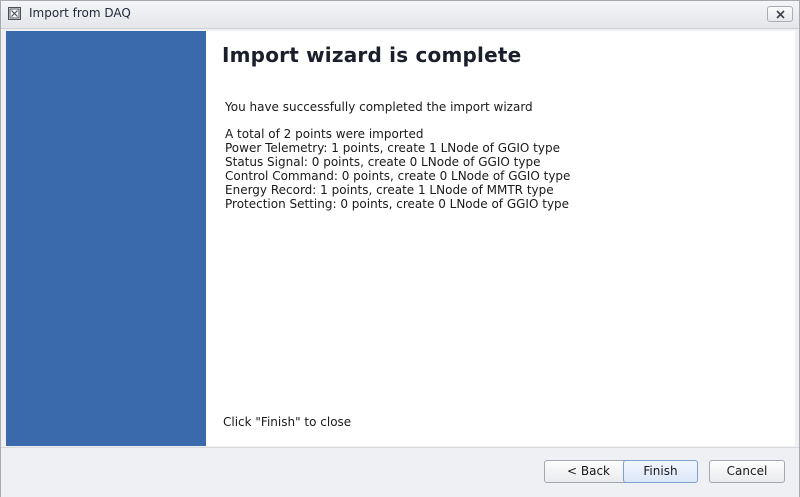 The height and width of the screenshot is (497, 800). What do you see at coordinates (372, 55) in the screenshot?
I see `page-title: Import wizard is complete` at bounding box center [372, 55].